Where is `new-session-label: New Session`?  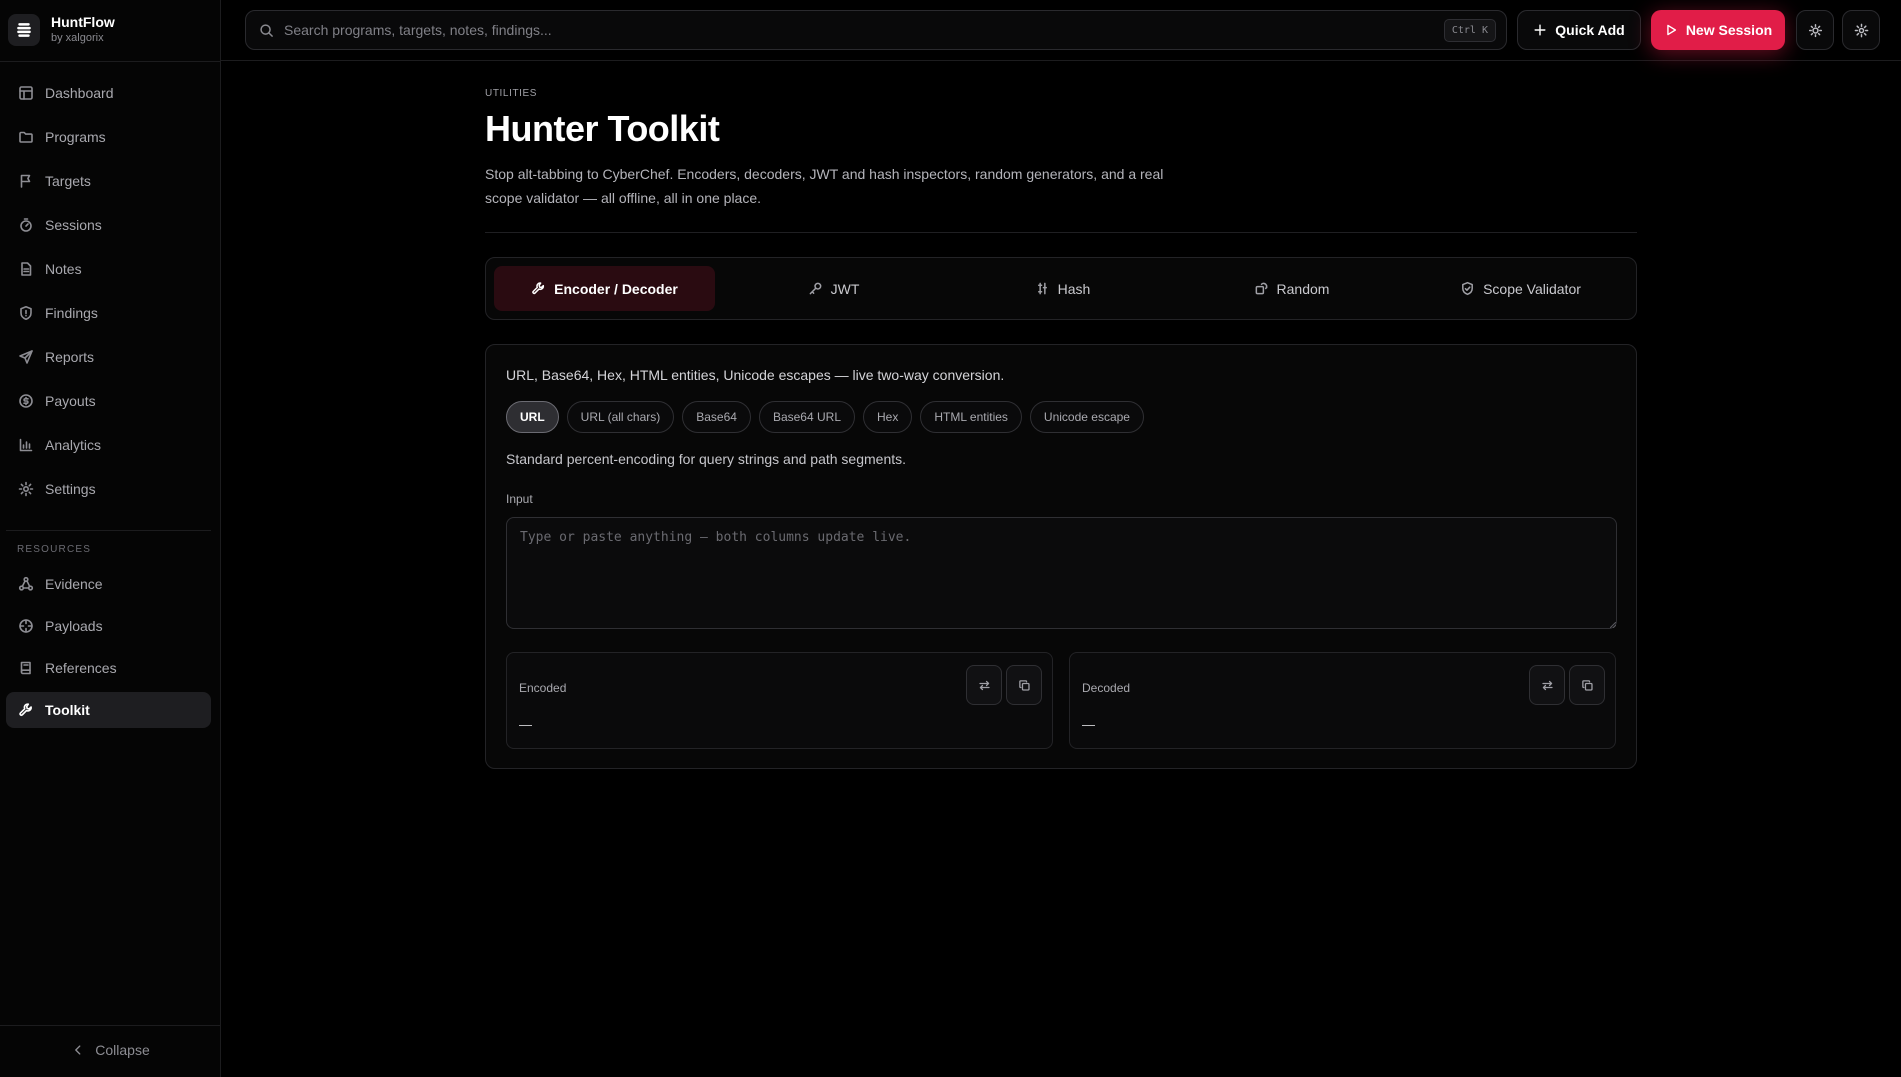
new-session-label: New Session is located at coordinates (1729, 30).